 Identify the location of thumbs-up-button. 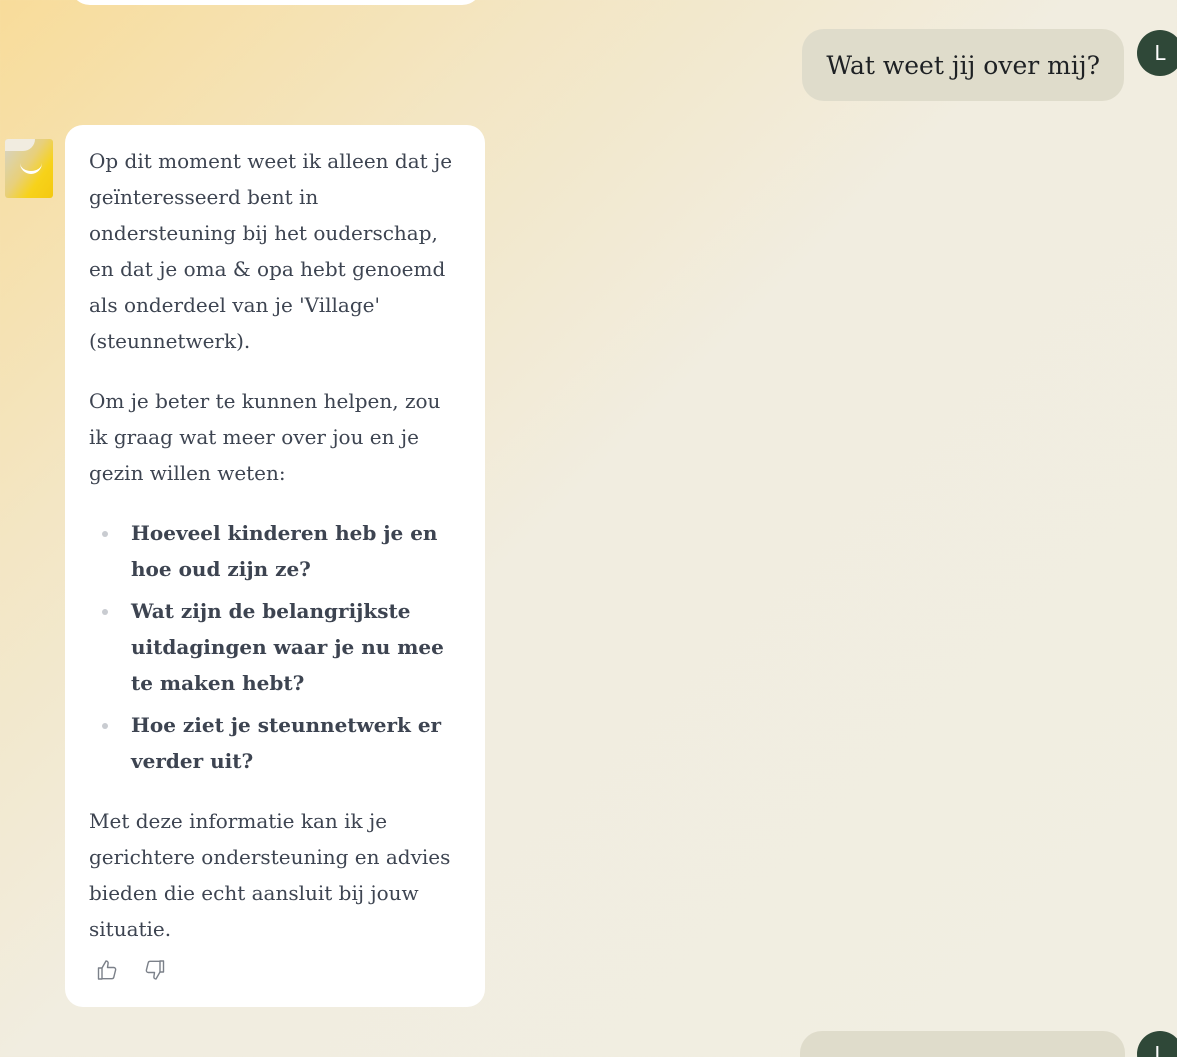
(107, 970).